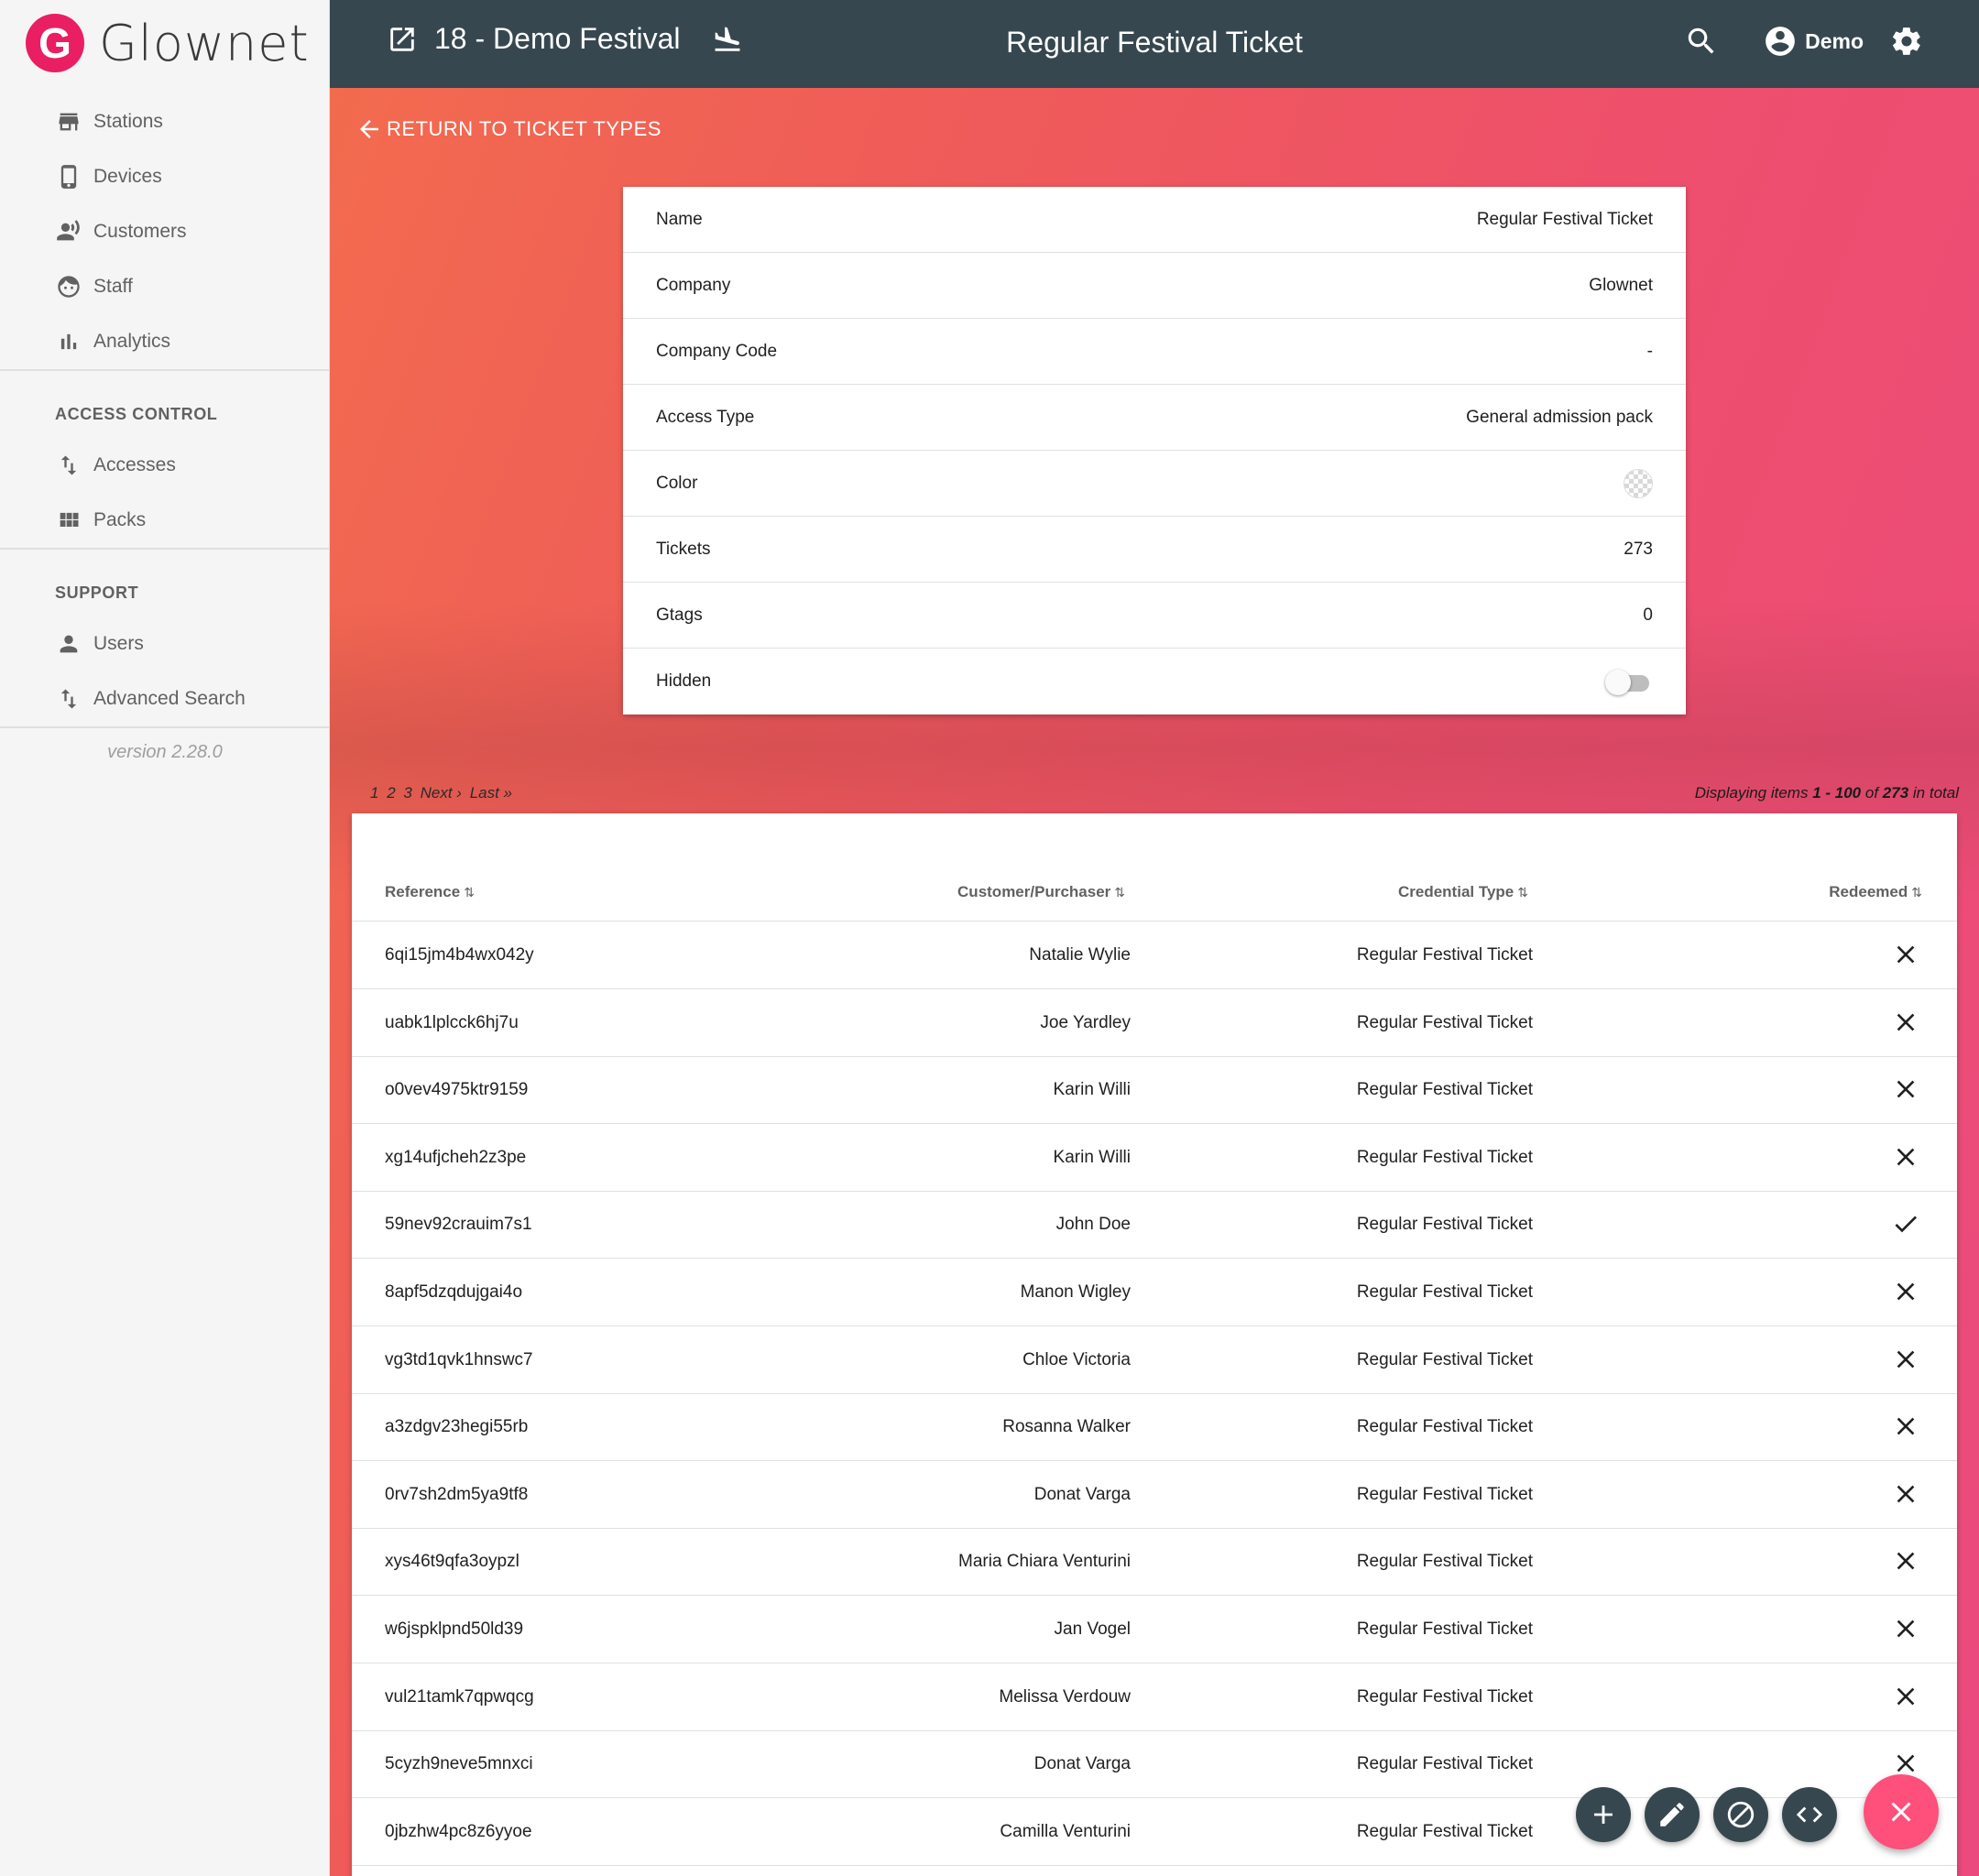  I want to click on sidebar-divider, so click(165, 370).